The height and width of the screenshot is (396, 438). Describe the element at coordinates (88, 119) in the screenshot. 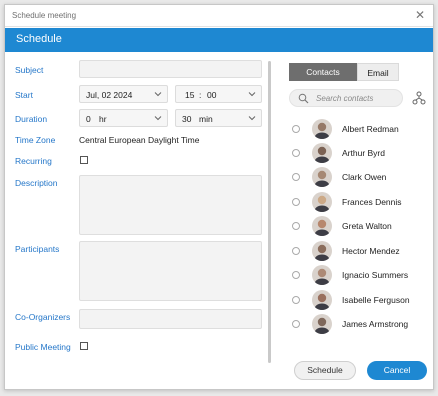

I see `duration-hours-value: 0` at that location.